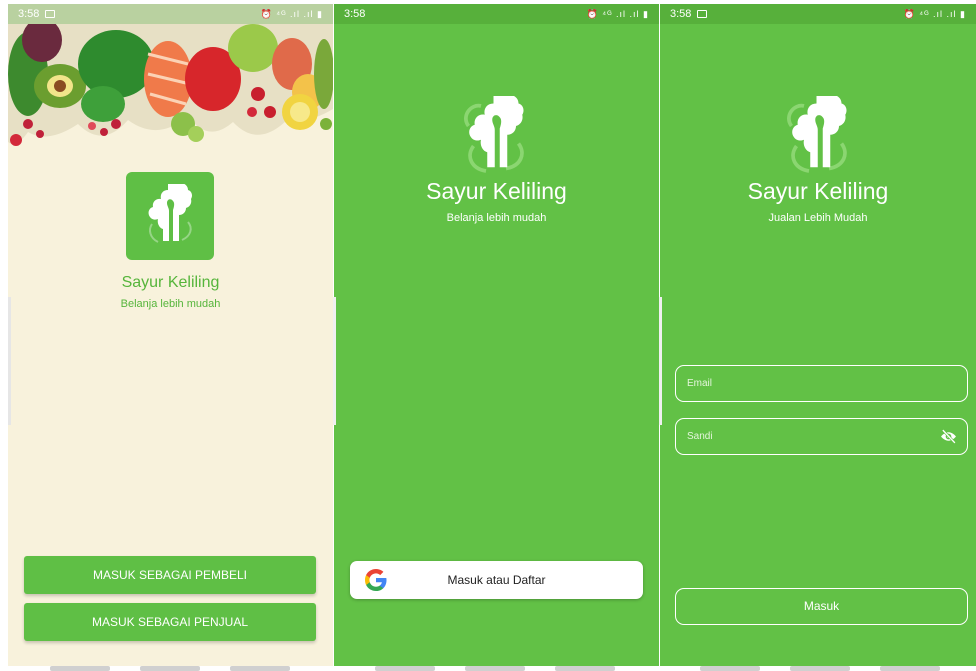  What do you see at coordinates (170, 575) in the screenshot?
I see `login-as-buyer-button: MASUK SEBAGAI PEMBELI` at bounding box center [170, 575].